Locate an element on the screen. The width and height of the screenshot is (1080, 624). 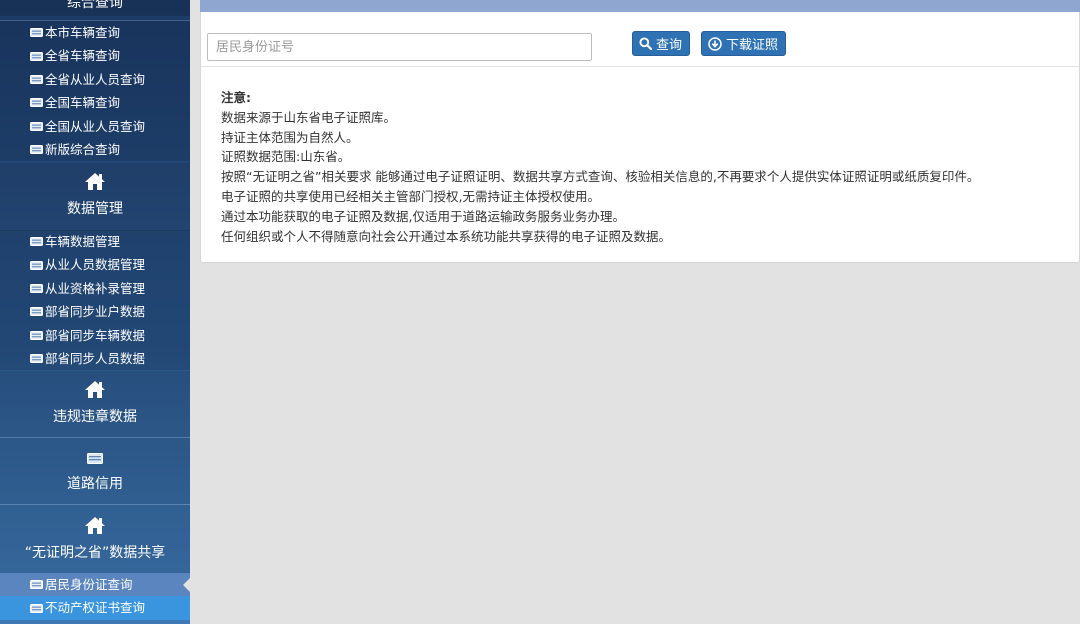
sidebar-item-label: 部省同步人员数据 is located at coordinates (95, 358).